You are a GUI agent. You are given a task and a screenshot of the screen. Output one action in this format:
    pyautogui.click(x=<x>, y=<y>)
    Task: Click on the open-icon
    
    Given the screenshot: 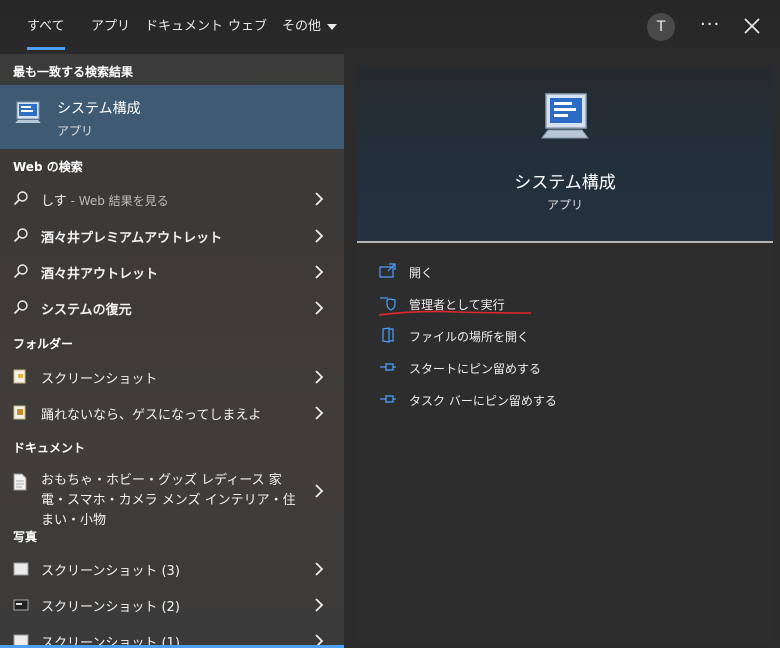 What is the action you would take?
    pyautogui.click(x=387, y=270)
    